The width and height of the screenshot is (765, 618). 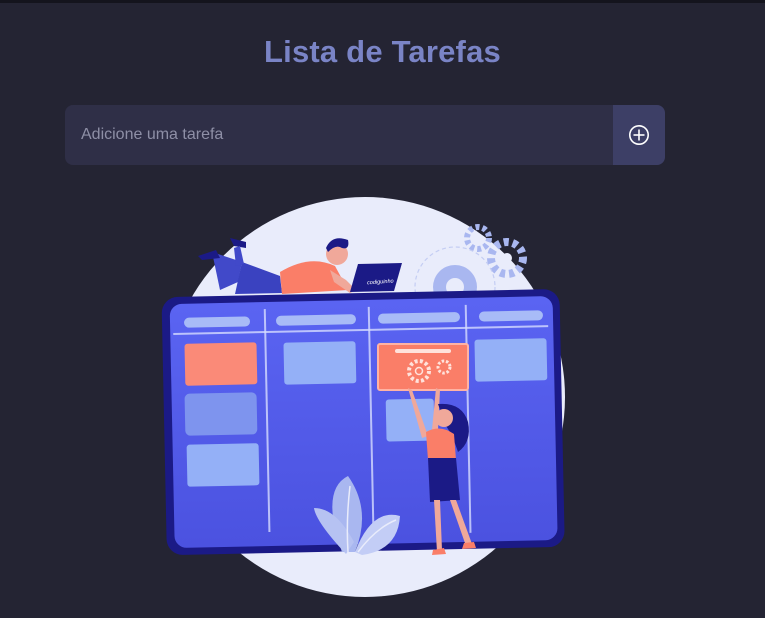 I want to click on window-top-border, so click(x=382, y=1).